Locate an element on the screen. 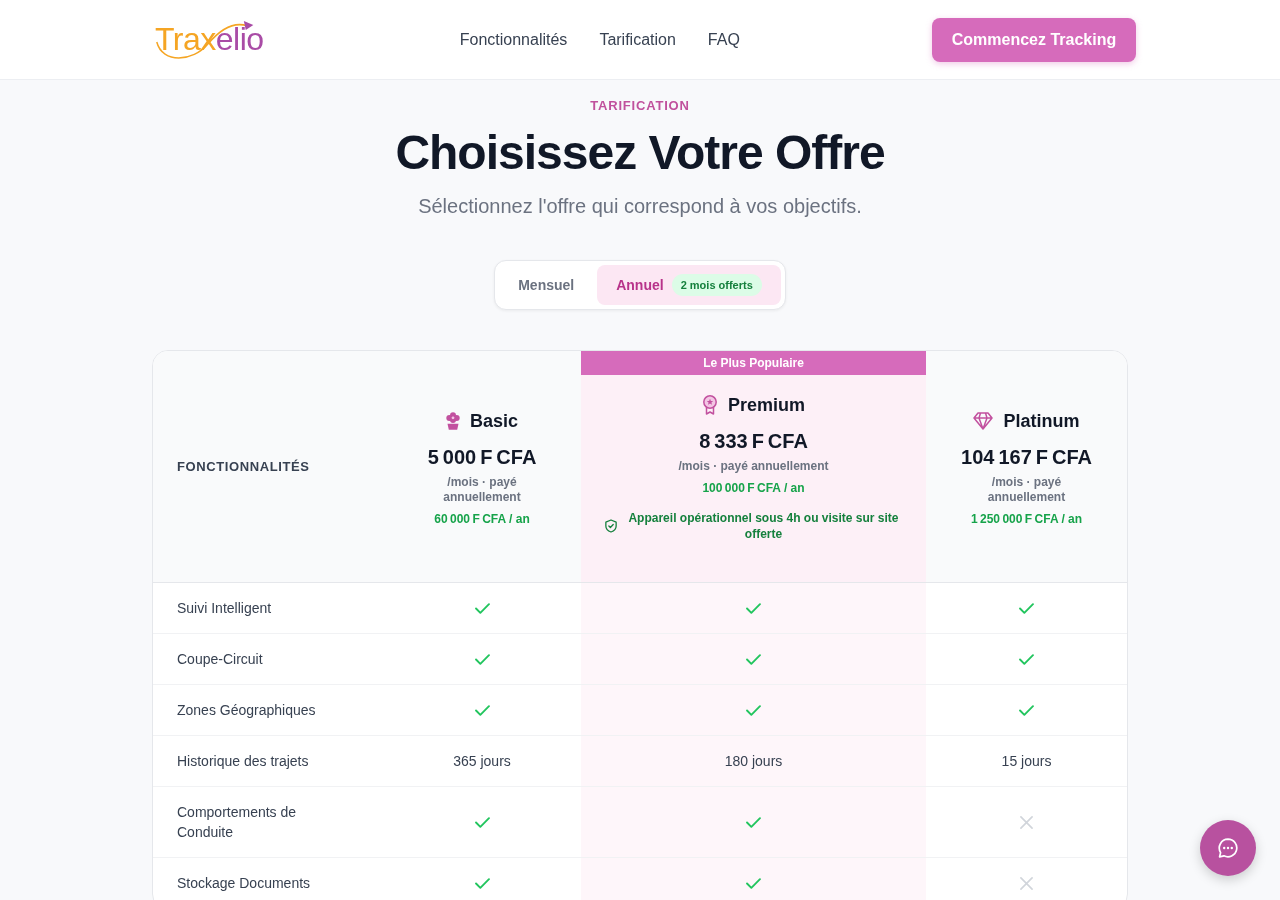 Image resolution: width=1280 pixels, height=900 pixels. chat-button is located at coordinates (1228, 848).